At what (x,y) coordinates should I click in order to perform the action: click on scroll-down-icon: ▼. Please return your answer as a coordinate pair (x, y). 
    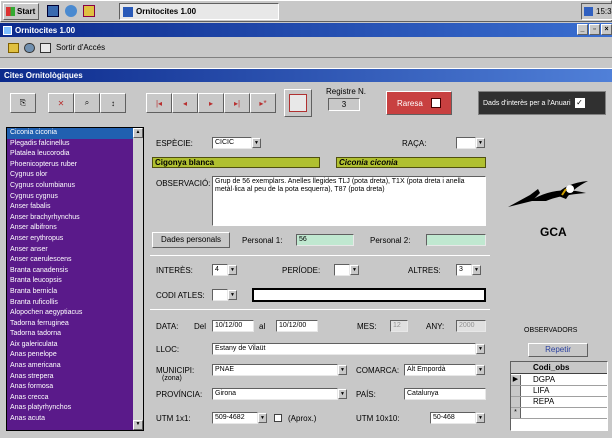
    Looking at the image, I should click on (138, 425).